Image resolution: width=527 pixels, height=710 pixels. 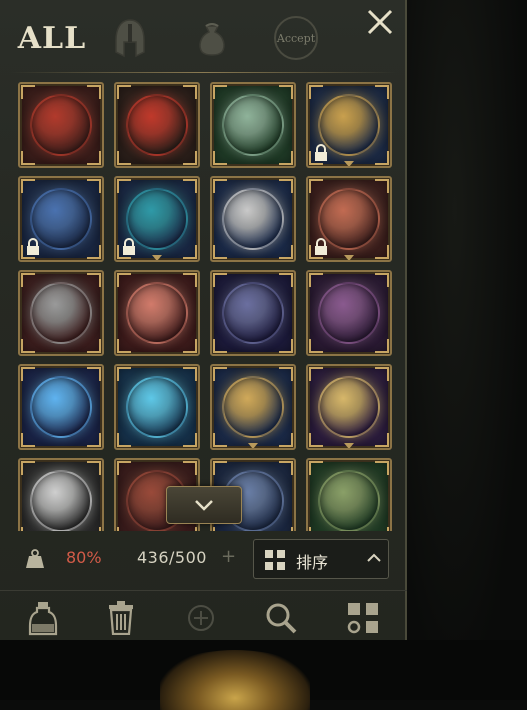 I want to click on tab-equipment, so click(x=130, y=38).